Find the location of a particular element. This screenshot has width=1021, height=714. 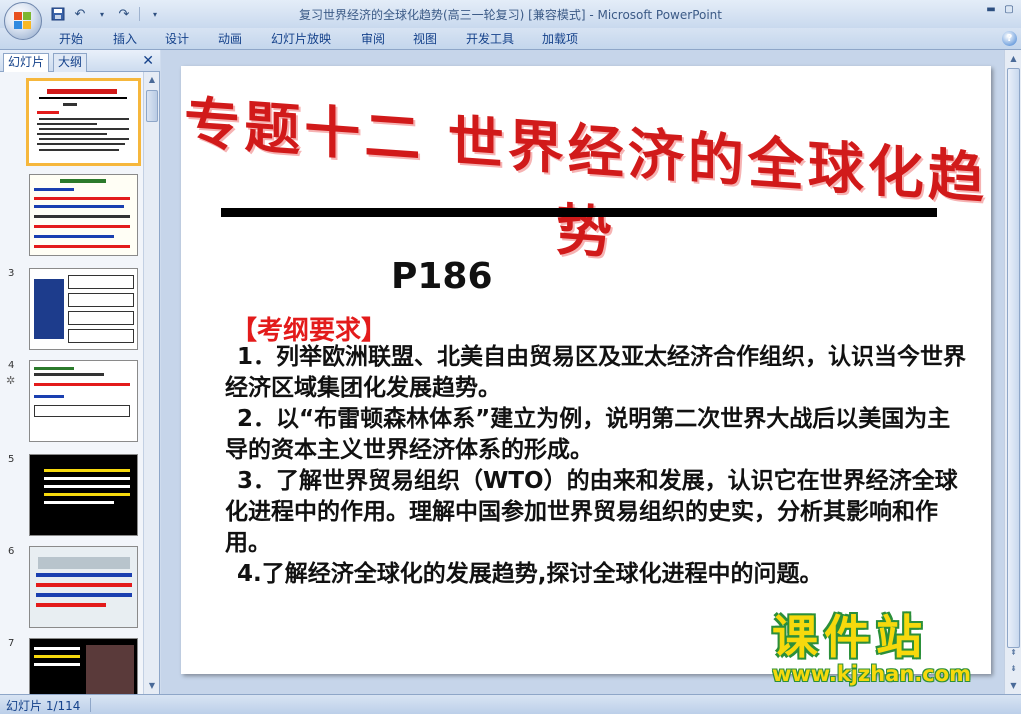

ribbon-tabs: 开始 插入 设计 动画 幻灯片放映 审阅 视图 开发工具 加载项 ? is located at coordinates (510, 39).